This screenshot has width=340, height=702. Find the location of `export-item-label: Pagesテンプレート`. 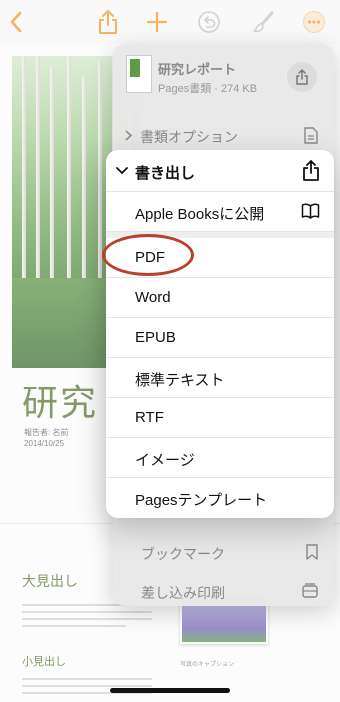

export-item-label: Pagesテンプレート is located at coordinates (201, 500).